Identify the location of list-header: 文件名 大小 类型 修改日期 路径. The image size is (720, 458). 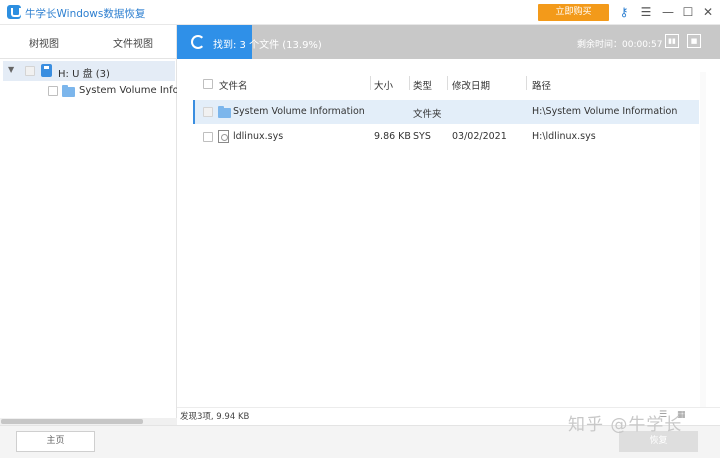
(446, 83).